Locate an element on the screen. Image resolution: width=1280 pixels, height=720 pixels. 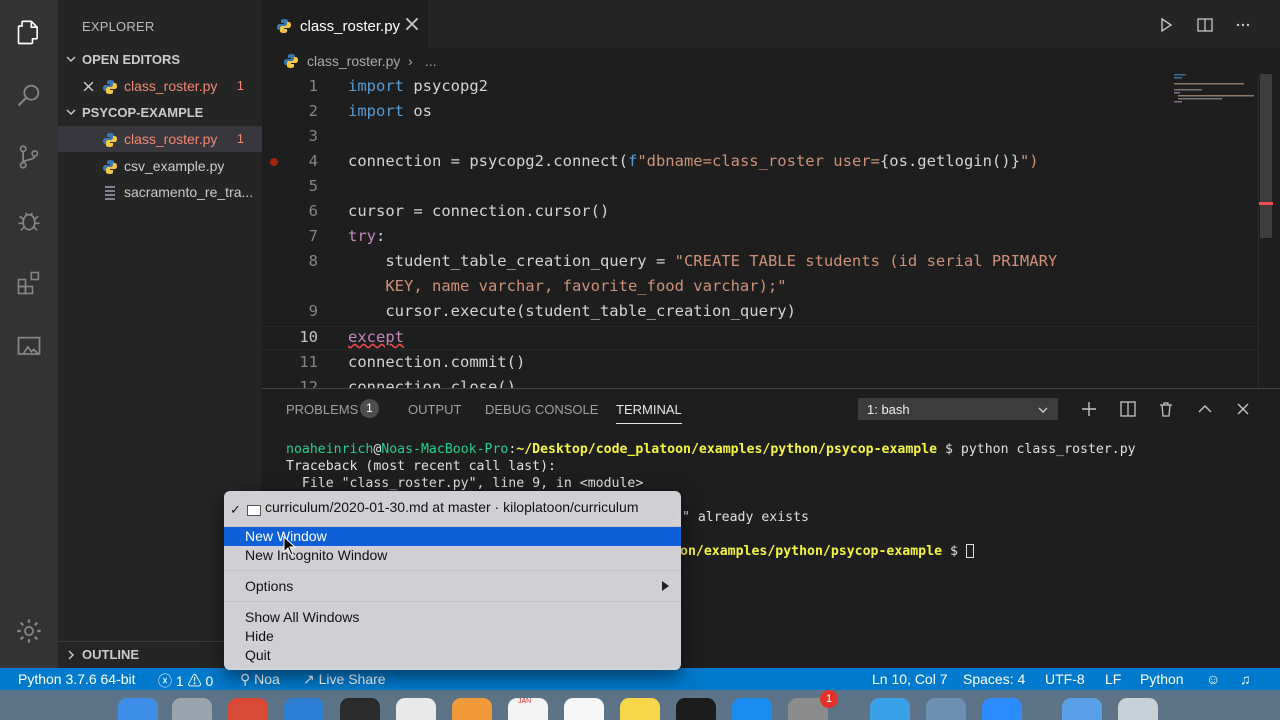
new-terminal-icon is located at coordinates (1089, 409).